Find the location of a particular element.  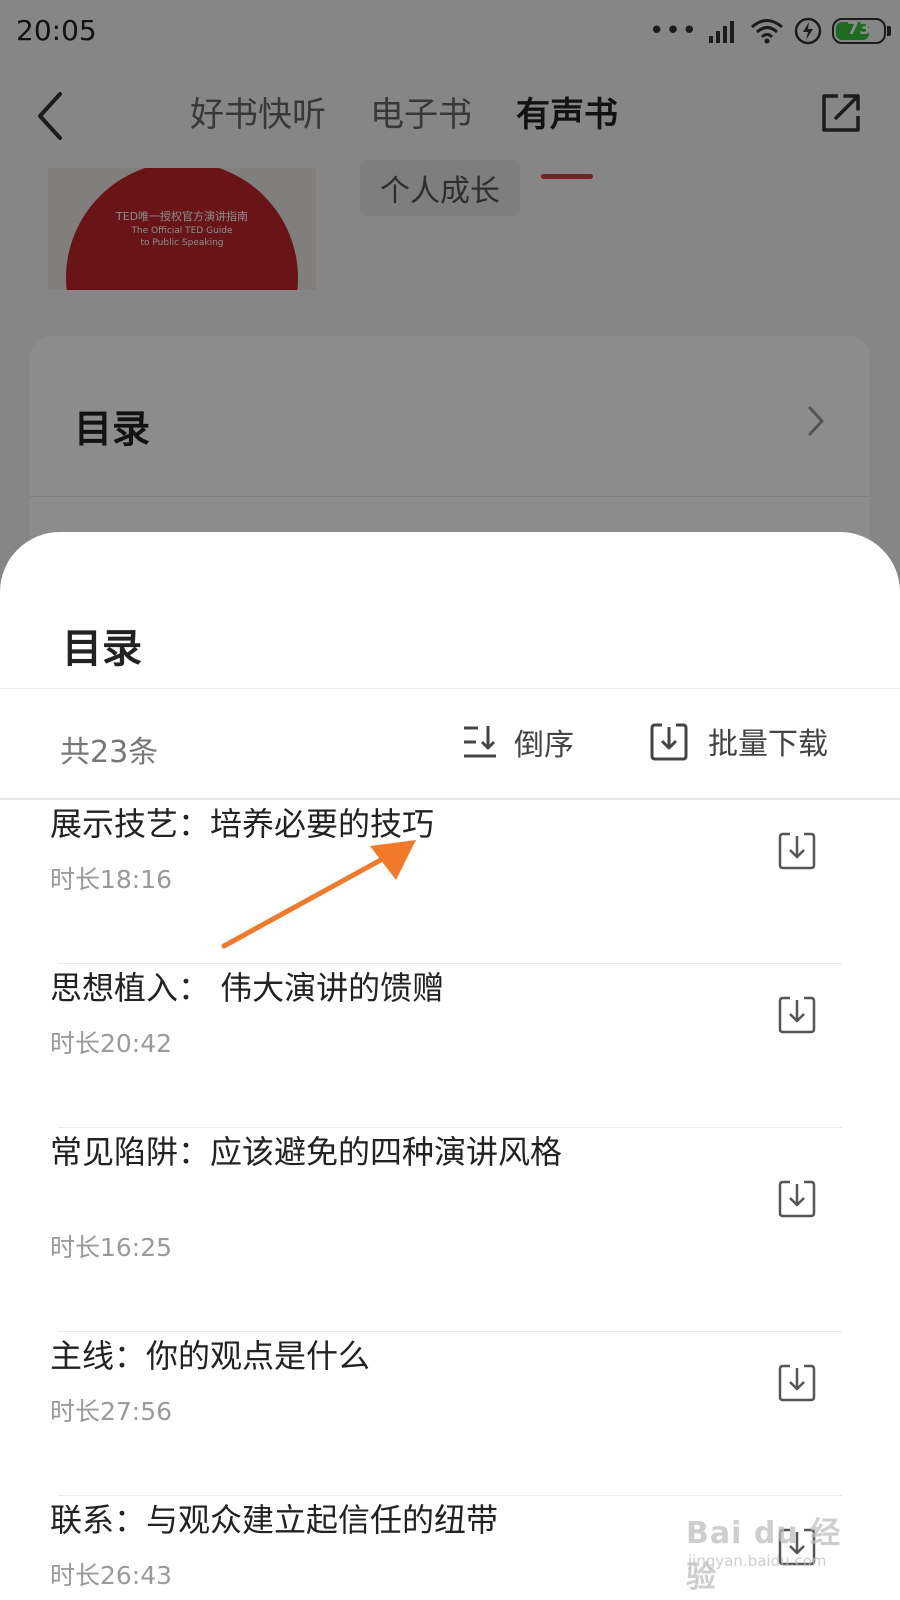

chapter-item: 主线：你的观点是什么 时长27:56 is located at coordinates (450, 1414).